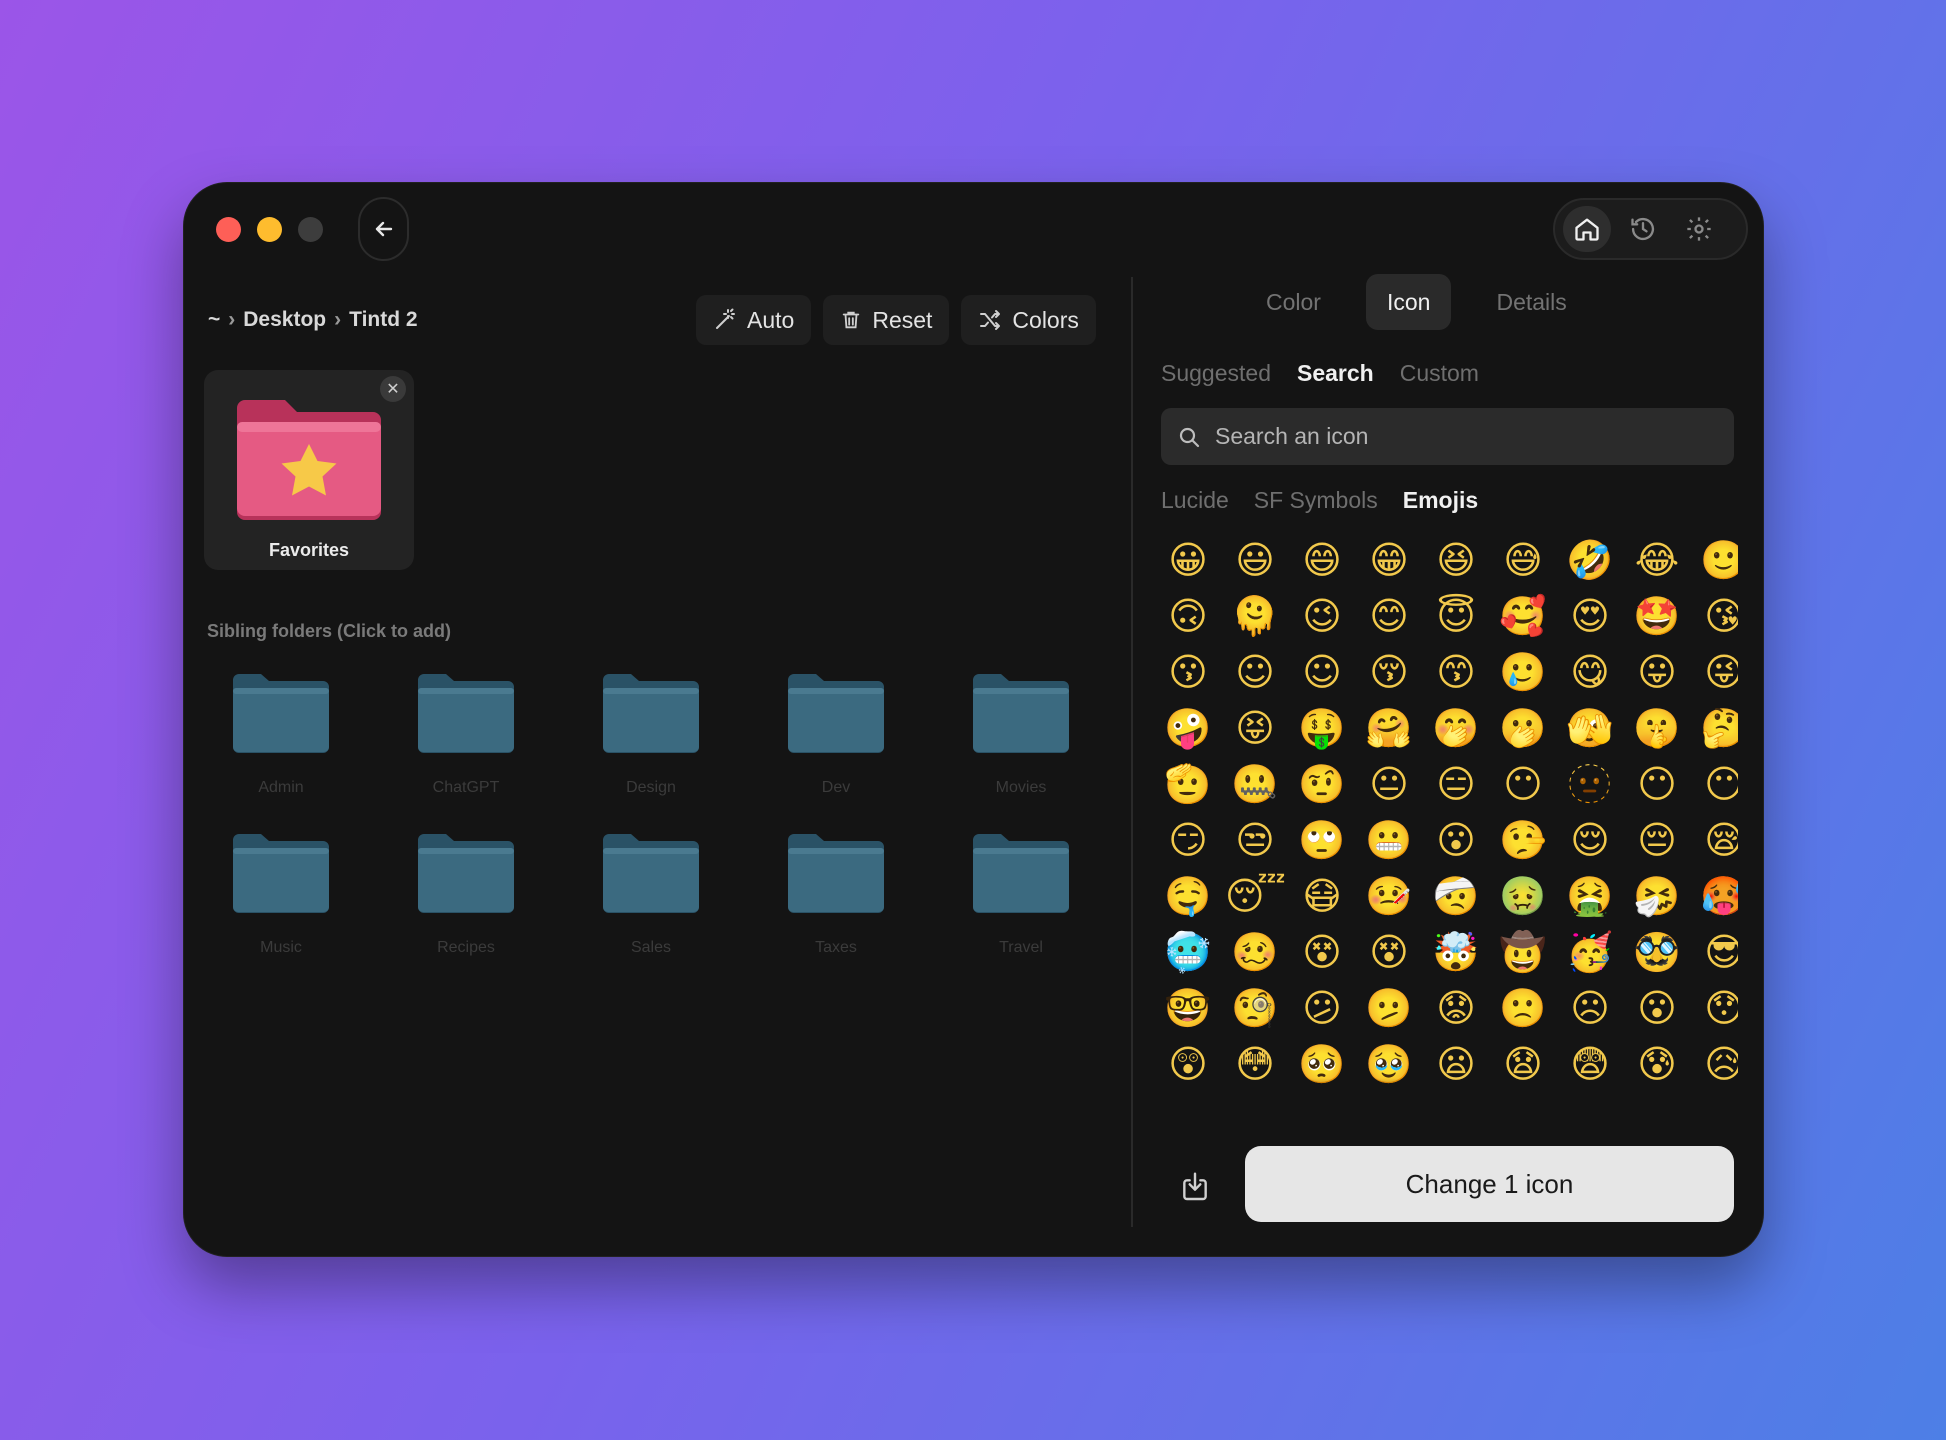 This screenshot has height=1440, width=1946. What do you see at coordinates (281, 734) in the screenshot?
I see `sibling-folder: Admin` at bounding box center [281, 734].